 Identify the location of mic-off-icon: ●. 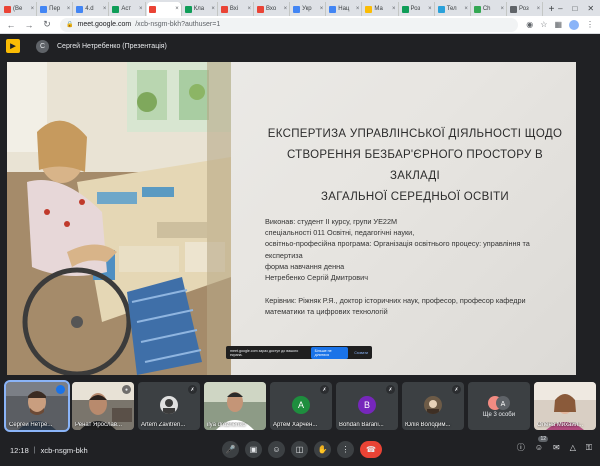
(126, 389).